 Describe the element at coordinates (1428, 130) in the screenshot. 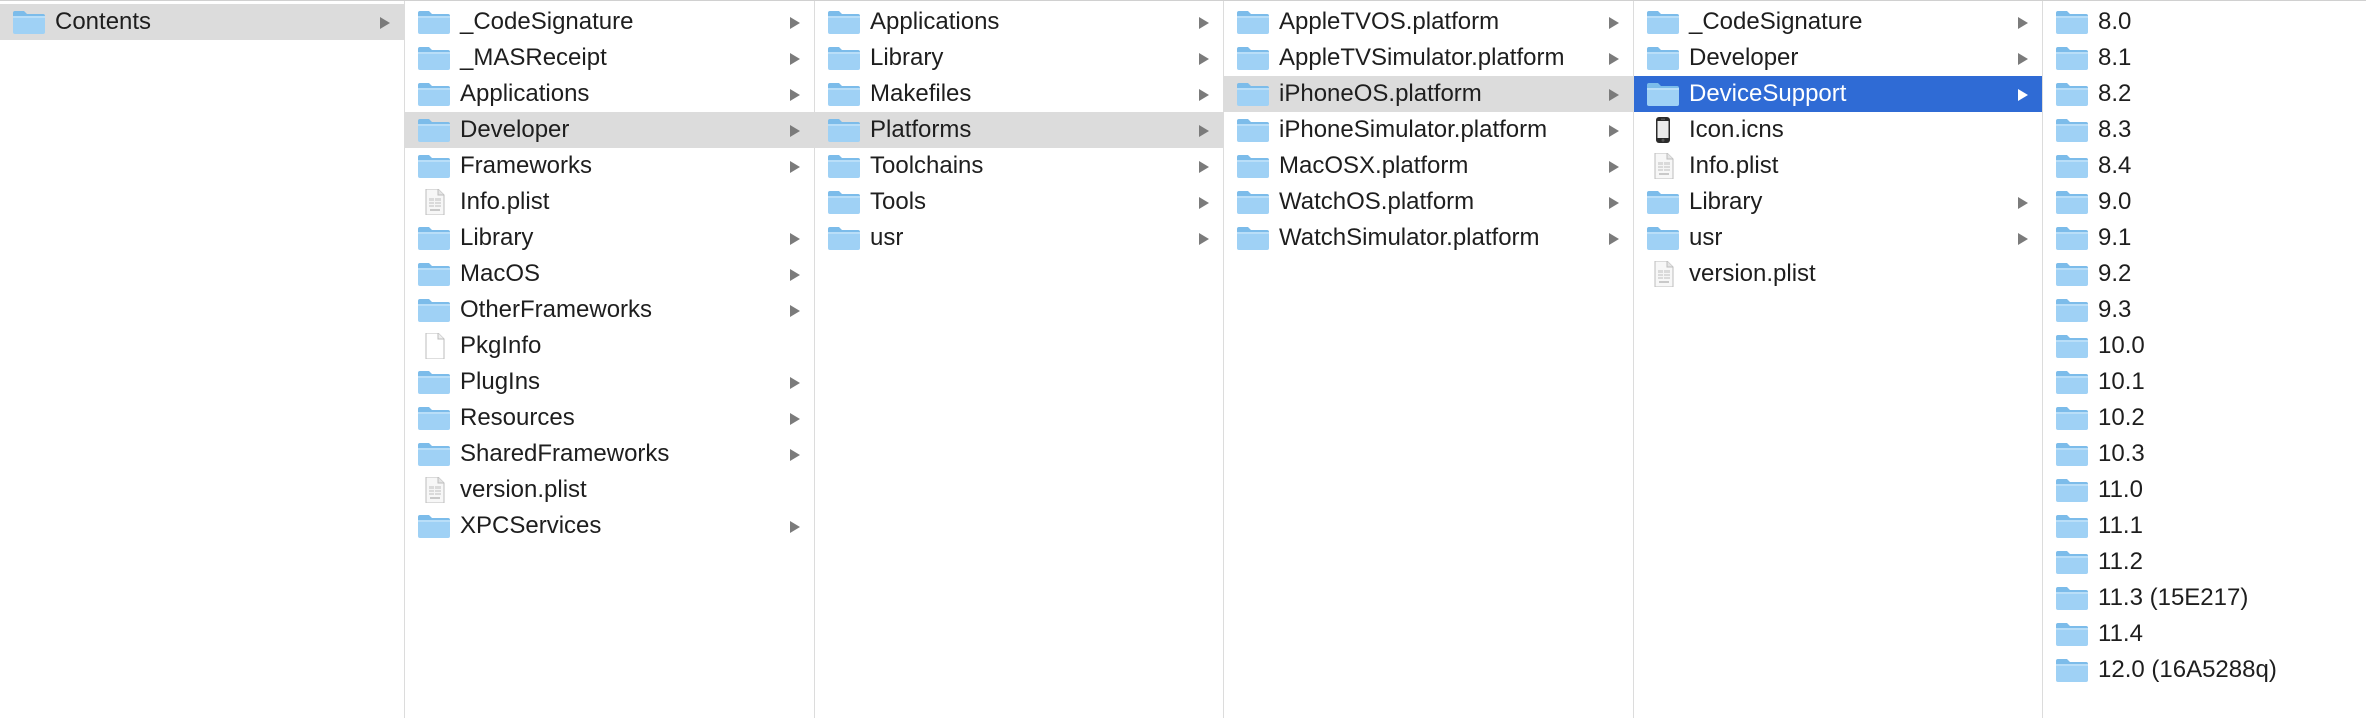

I see `list-item-iphonesimulator-platform: iPhoneSimulator.platform` at that location.